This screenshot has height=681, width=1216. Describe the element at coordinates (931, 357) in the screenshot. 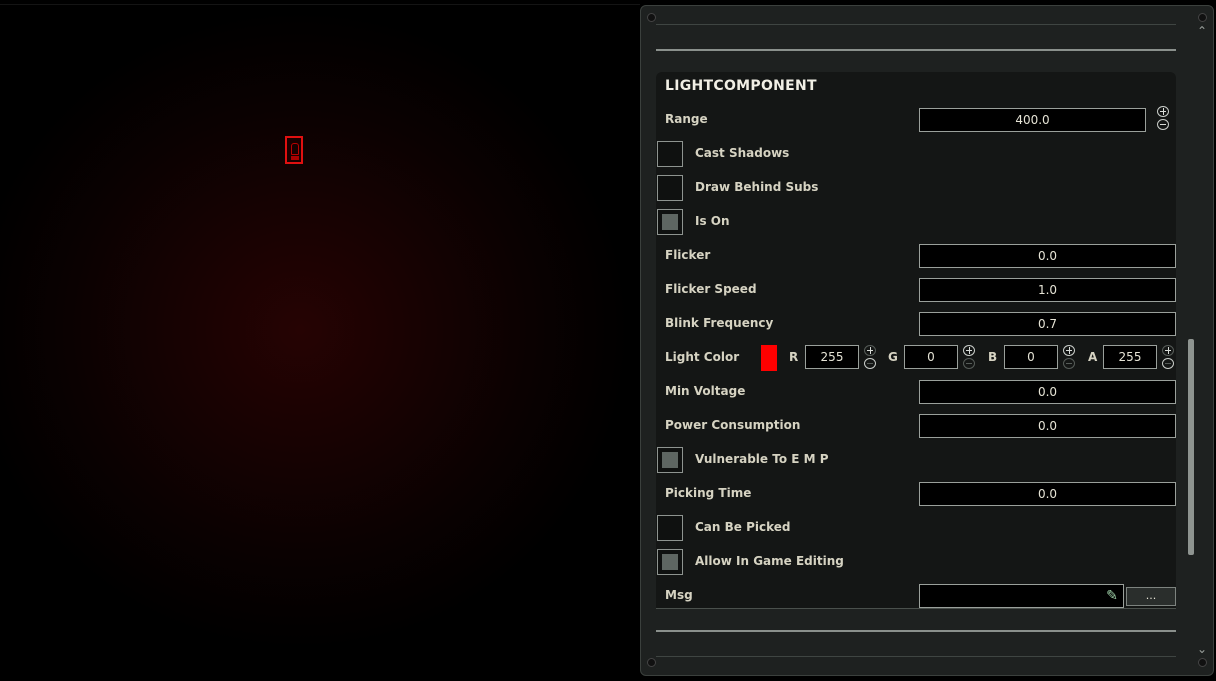

I see `green-channel-input: 0` at that location.